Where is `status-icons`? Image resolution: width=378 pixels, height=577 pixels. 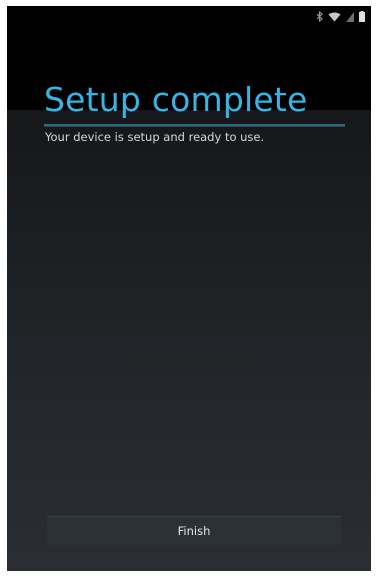
status-icons is located at coordinates (340, 16).